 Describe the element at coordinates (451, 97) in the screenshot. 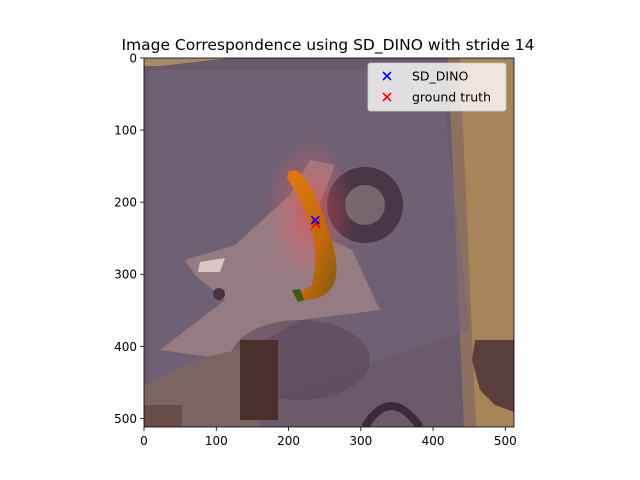

I see `legend-label: ground truth` at that location.